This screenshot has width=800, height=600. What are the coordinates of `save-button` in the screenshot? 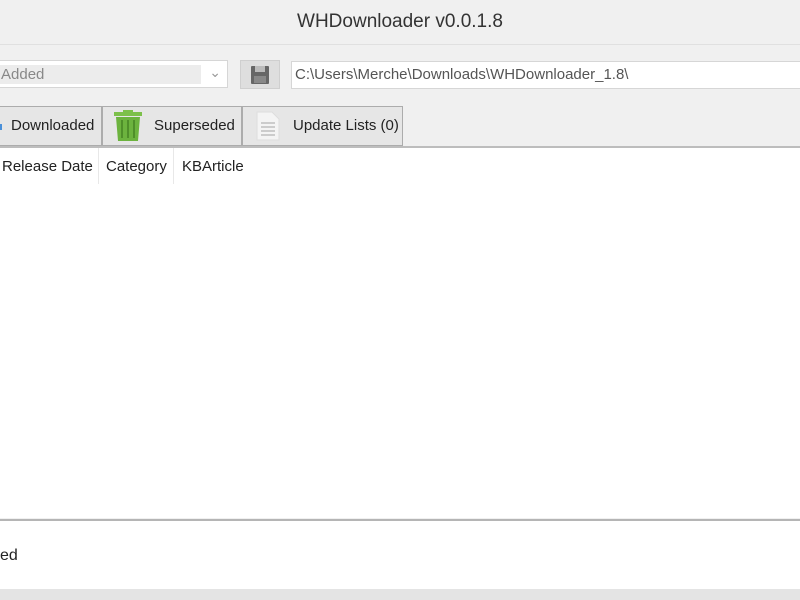 It's located at (260, 74).